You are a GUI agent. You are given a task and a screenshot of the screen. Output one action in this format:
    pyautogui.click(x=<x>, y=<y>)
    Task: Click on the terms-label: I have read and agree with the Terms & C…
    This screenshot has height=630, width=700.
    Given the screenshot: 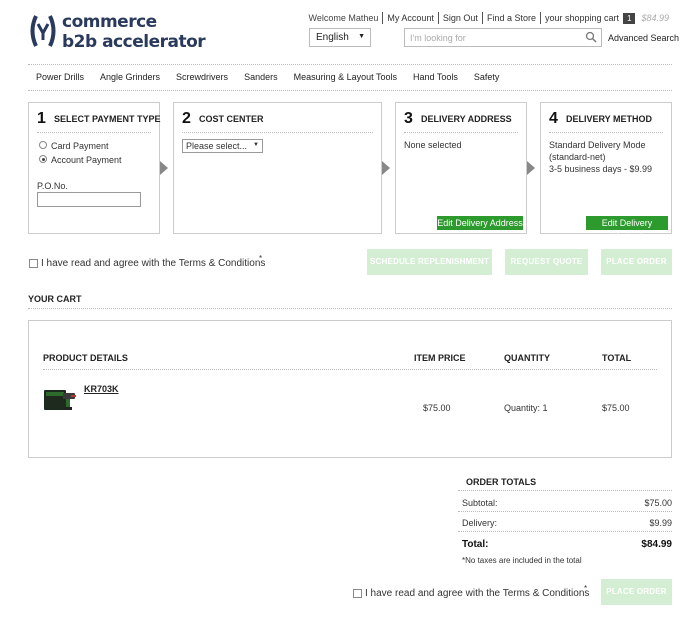 What is the action you would take?
    pyautogui.click(x=153, y=263)
    